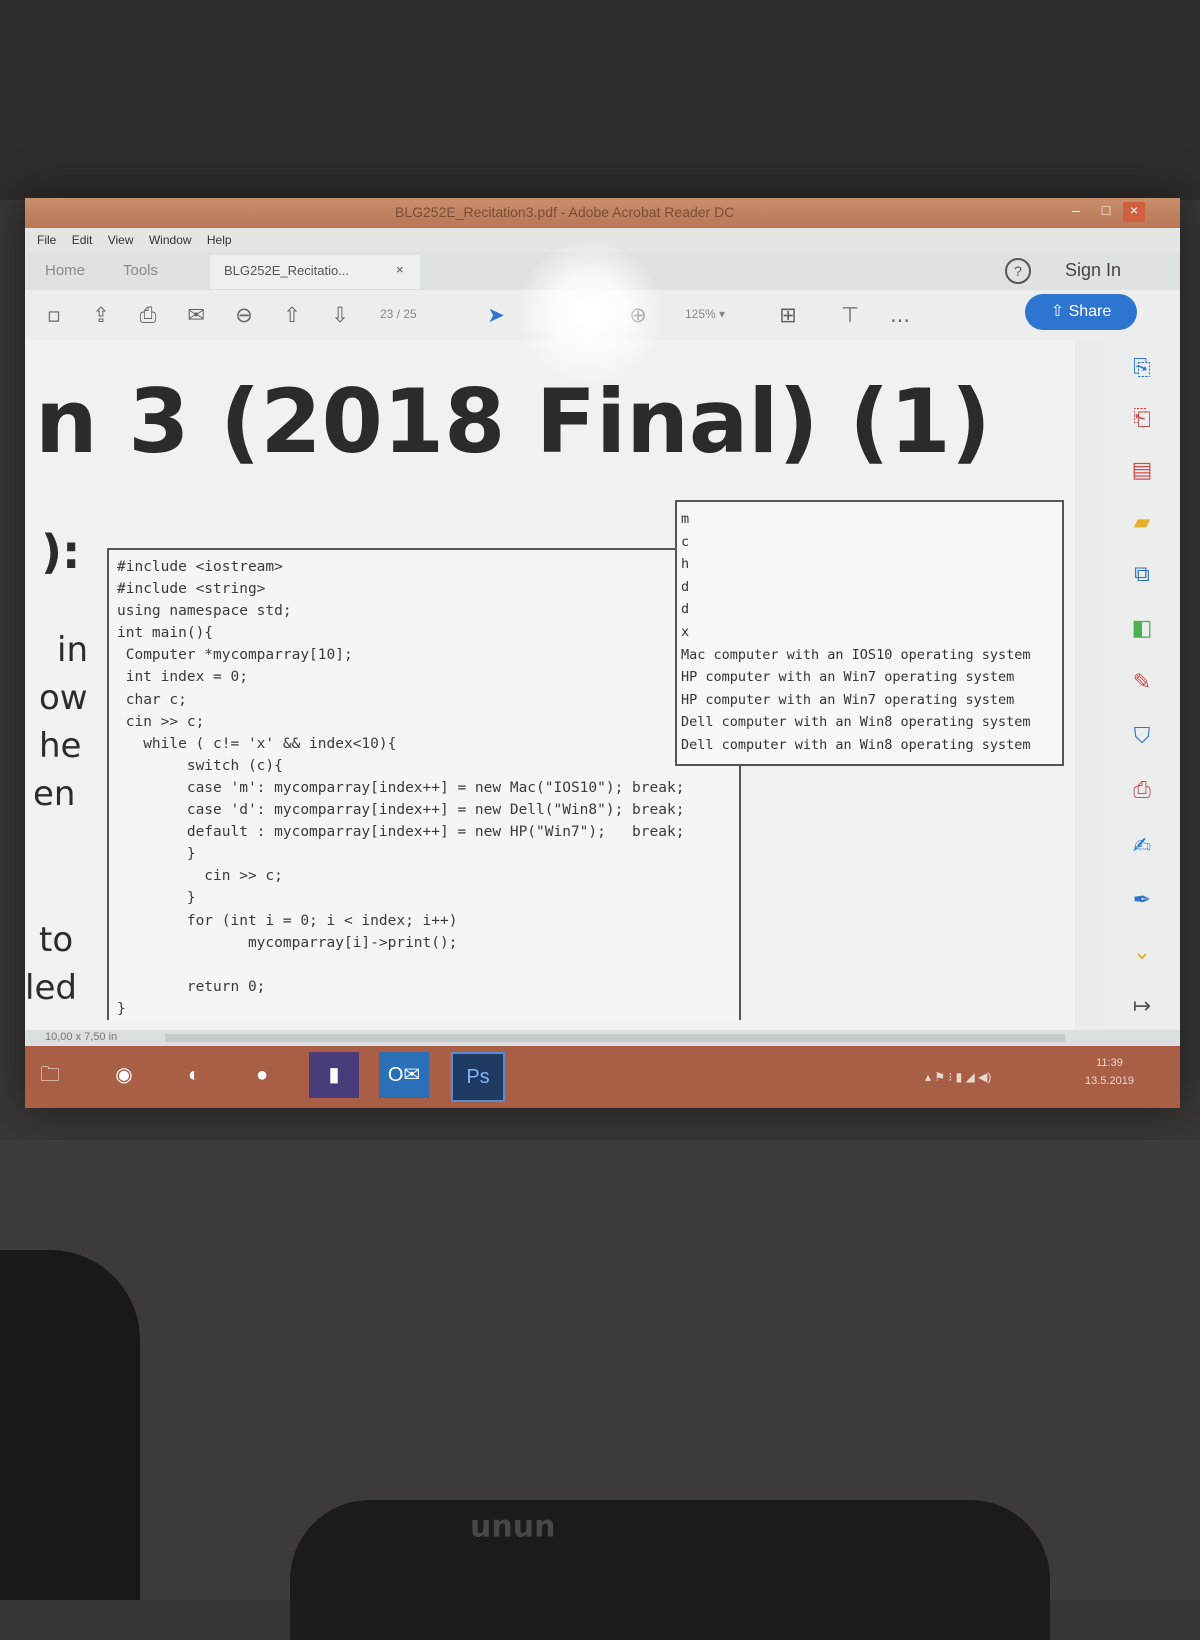 The image size is (1200, 1640). What do you see at coordinates (334, 1075) in the screenshot?
I see `visual-studio-icon: ▮` at bounding box center [334, 1075].